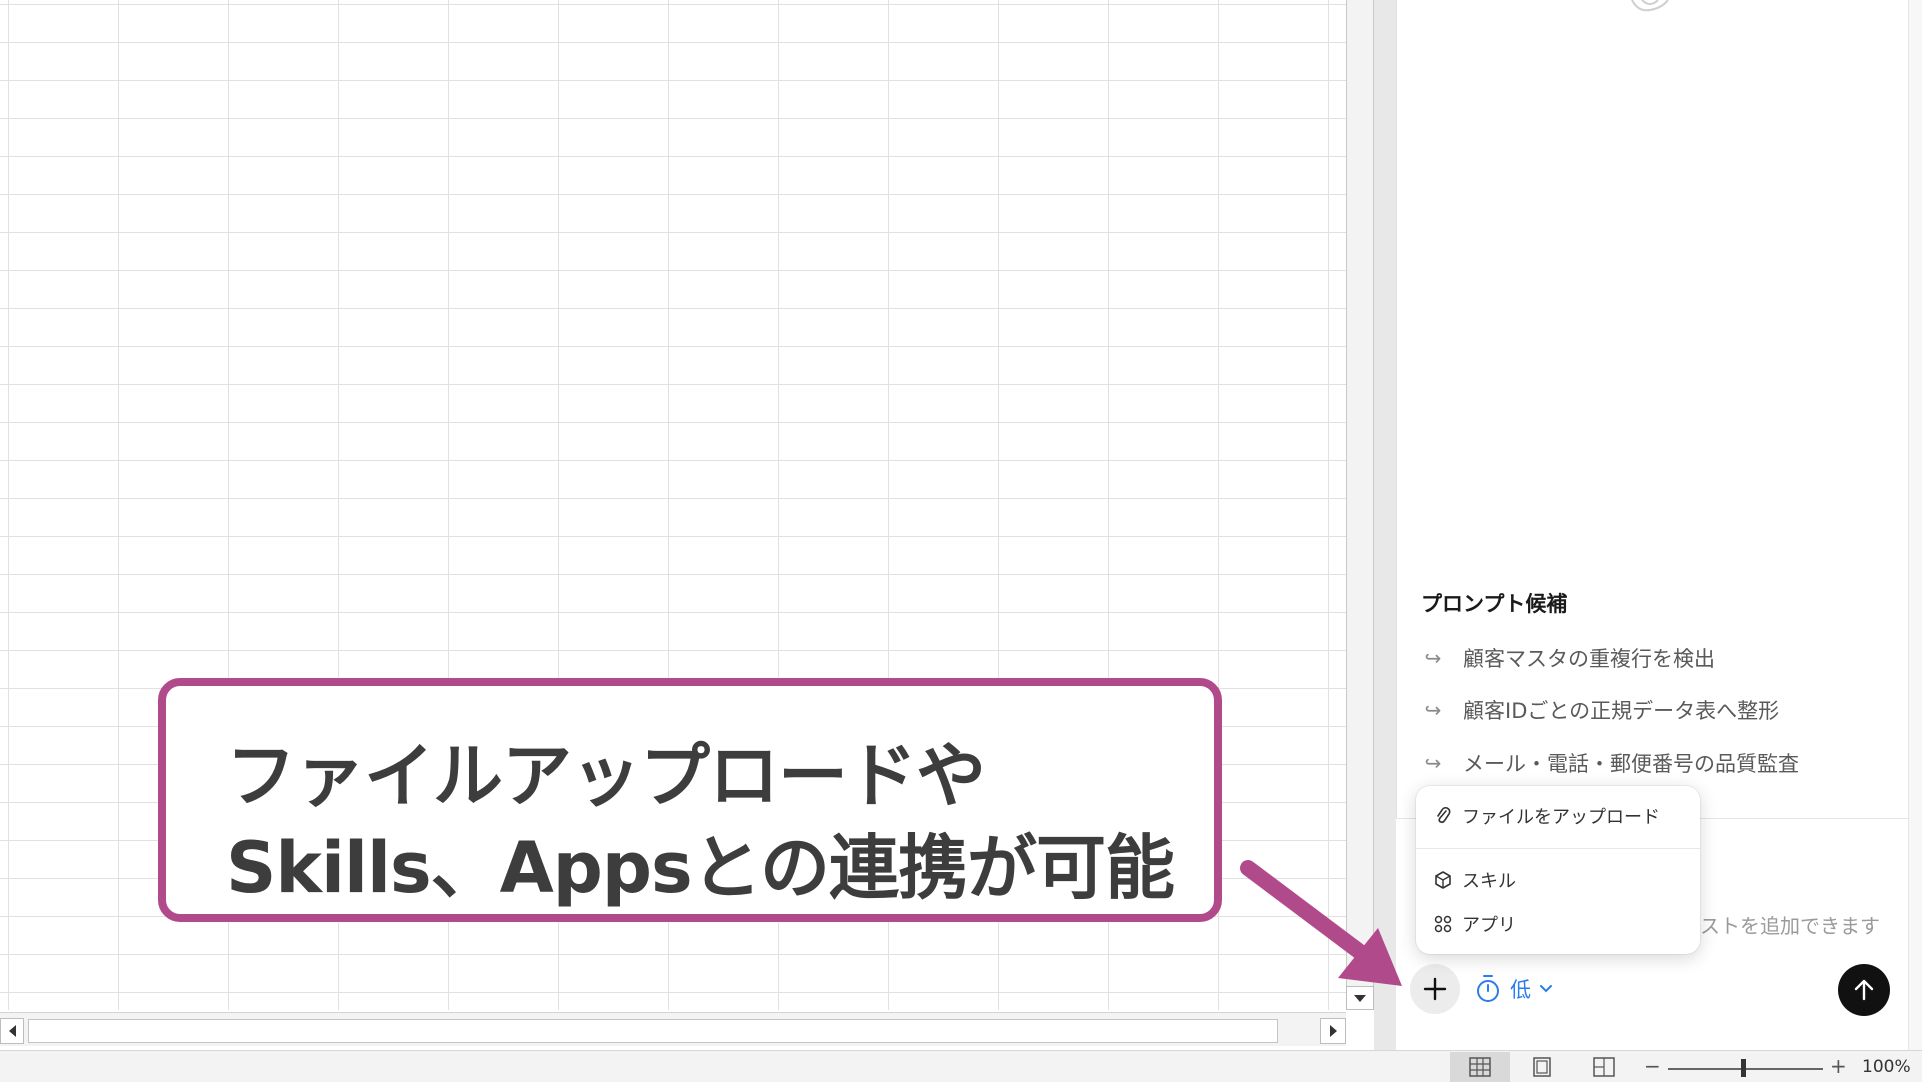 The image size is (1922, 1082). I want to click on attach-menu: ファイルをアップロード スキル アプリ, so click(1558, 870).